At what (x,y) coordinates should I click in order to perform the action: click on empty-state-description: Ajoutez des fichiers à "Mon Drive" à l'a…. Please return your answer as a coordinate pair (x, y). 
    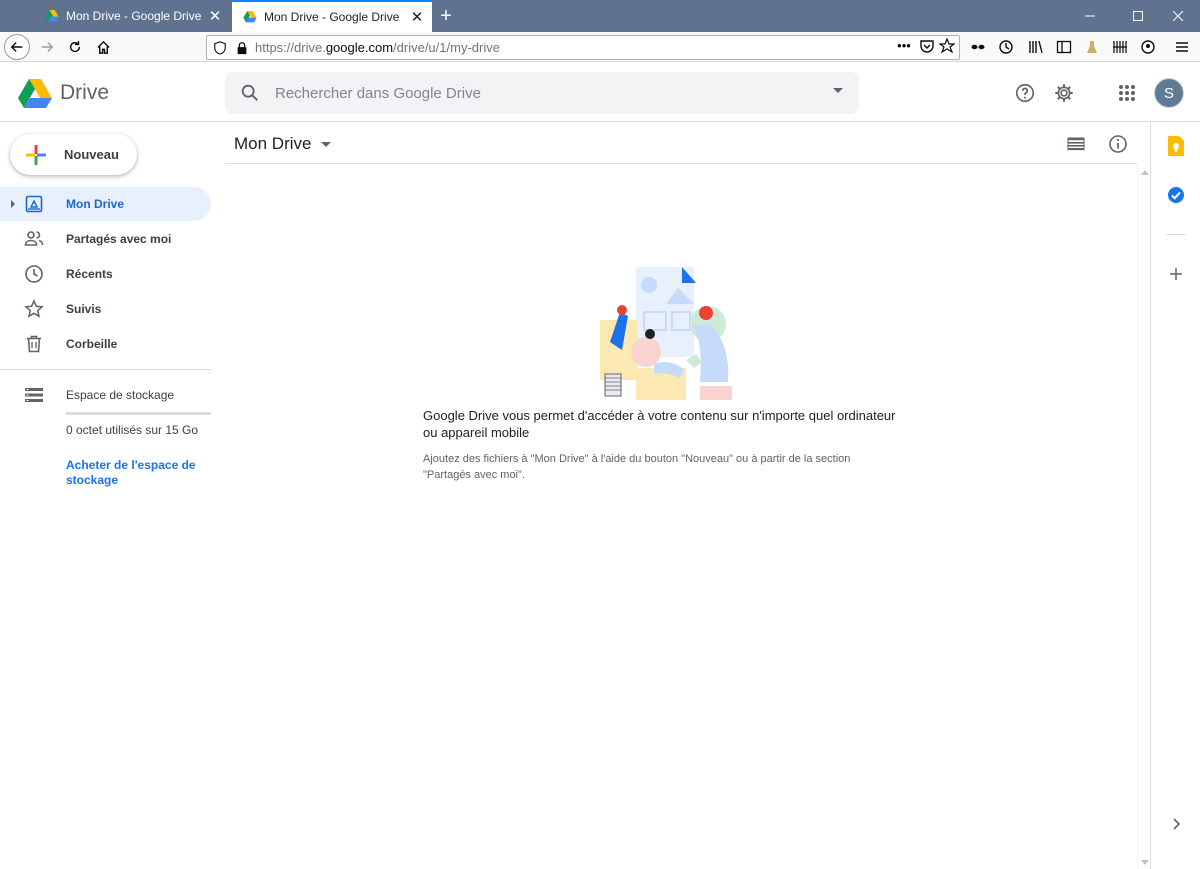
    Looking at the image, I should click on (637, 467).